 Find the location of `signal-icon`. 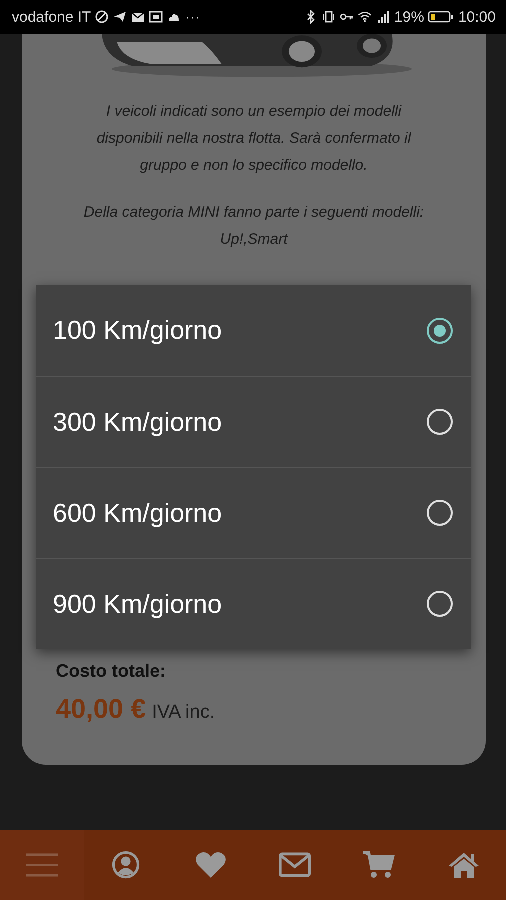

signal-icon is located at coordinates (383, 17).